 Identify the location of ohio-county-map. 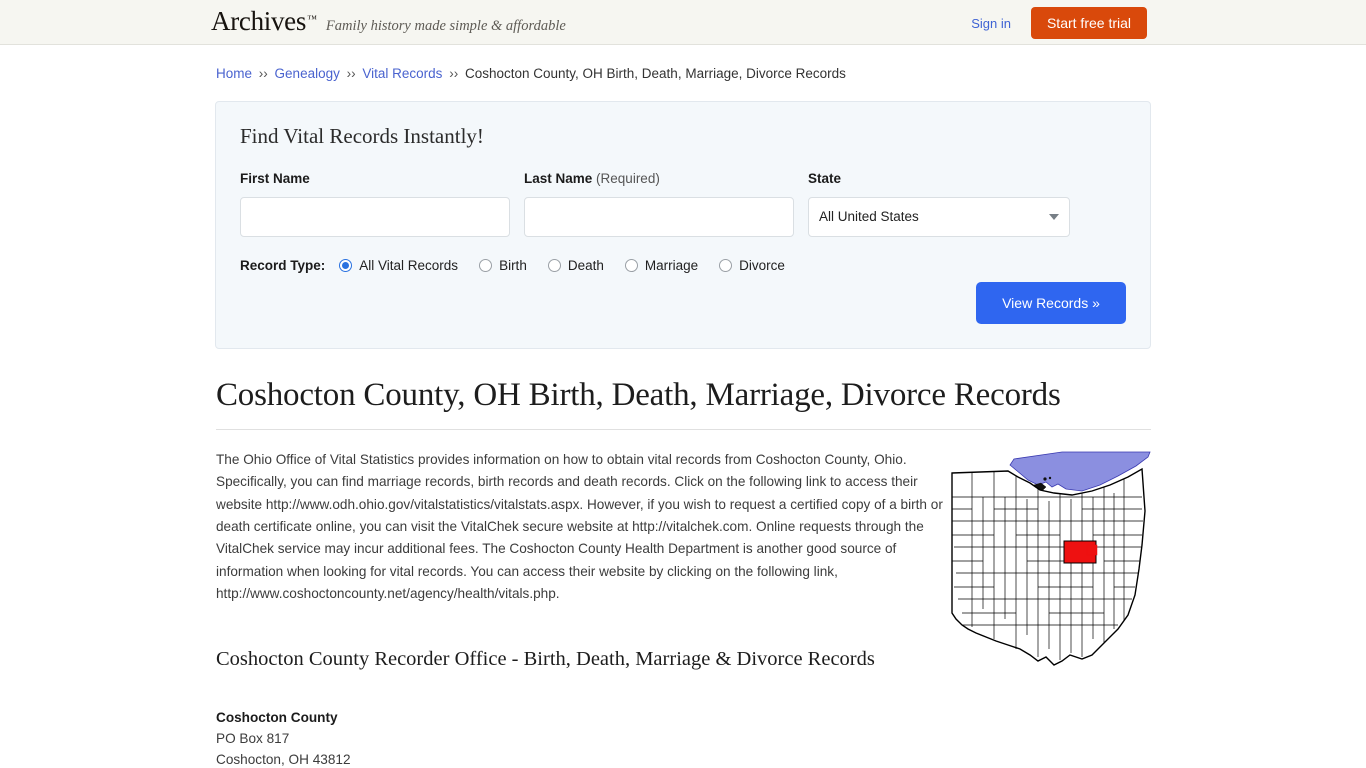
(1048, 563).